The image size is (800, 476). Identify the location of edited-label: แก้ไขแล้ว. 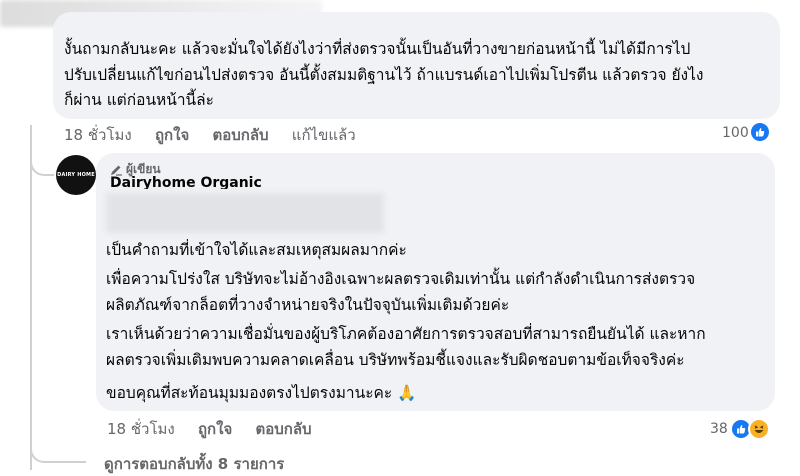
(323, 135).